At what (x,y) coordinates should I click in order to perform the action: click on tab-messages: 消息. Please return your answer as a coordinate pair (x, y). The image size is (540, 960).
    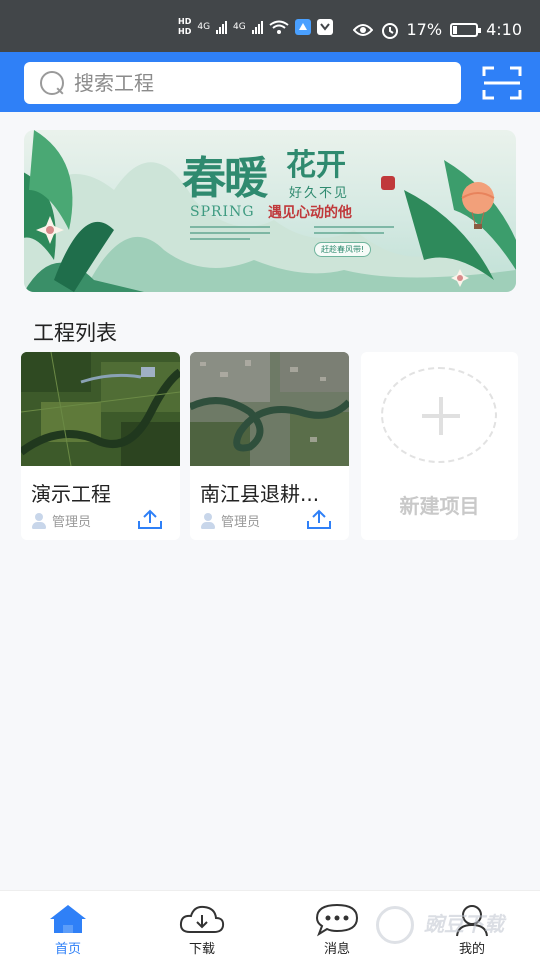
    Looking at the image, I should click on (337, 925).